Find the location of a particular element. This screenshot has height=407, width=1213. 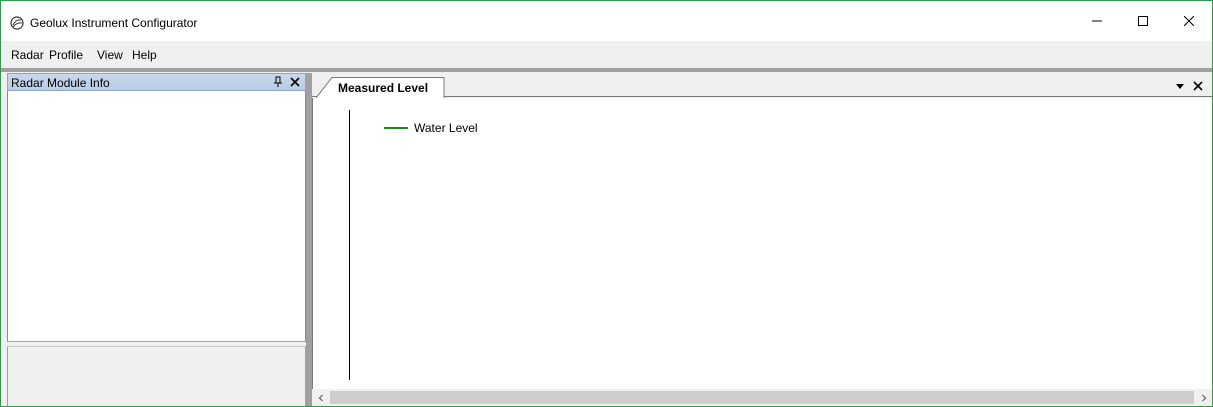

panel-close-button is located at coordinates (295, 82).